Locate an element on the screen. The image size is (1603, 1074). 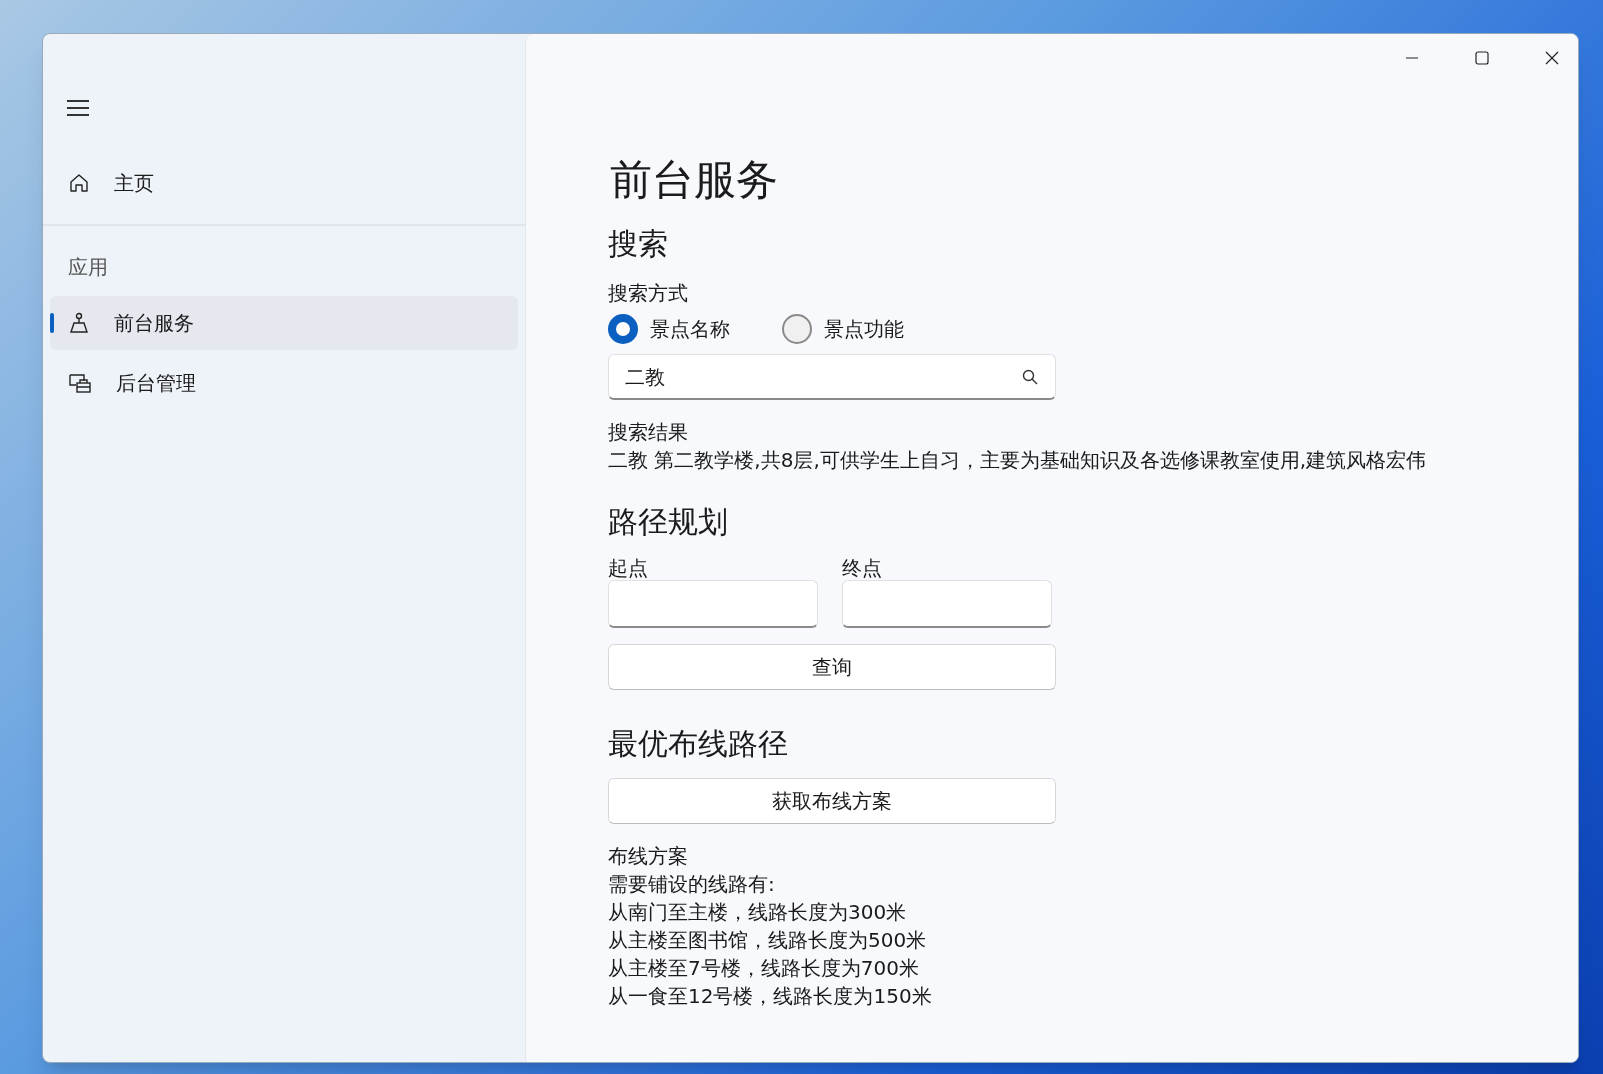
page-title: 前台服务 is located at coordinates (694, 180).